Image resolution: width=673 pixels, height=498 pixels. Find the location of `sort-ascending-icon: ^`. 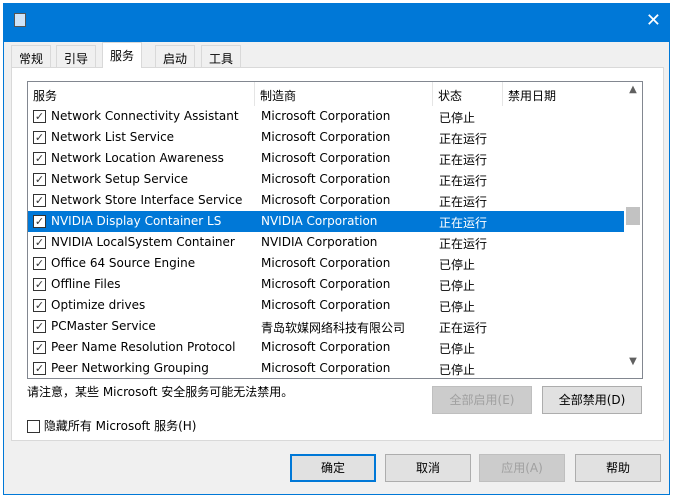

sort-ascending-icon: ^ is located at coordinates (140, 84).